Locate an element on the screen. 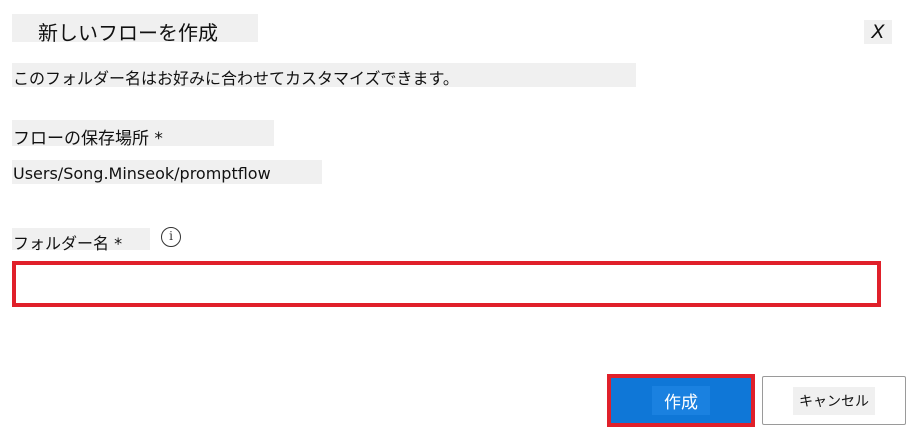 This screenshot has width=910, height=441. location-label: フローの保存場所 * is located at coordinates (88, 139).